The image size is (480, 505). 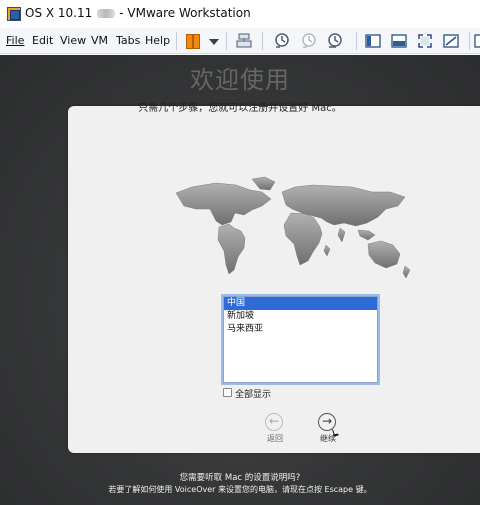 What do you see at coordinates (214, 41) in the screenshot?
I see `dropdown-arrow-icon` at bounding box center [214, 41].